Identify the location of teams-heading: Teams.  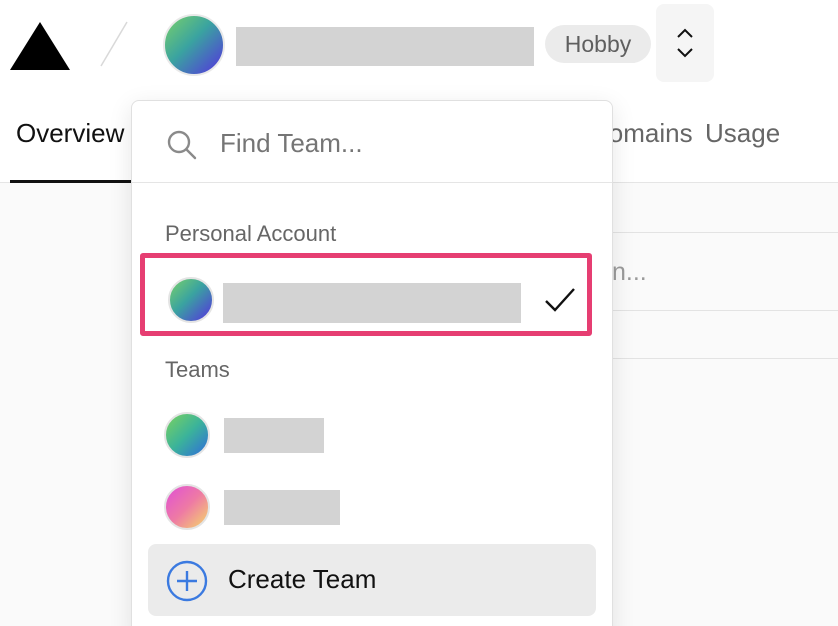
(197, 369).